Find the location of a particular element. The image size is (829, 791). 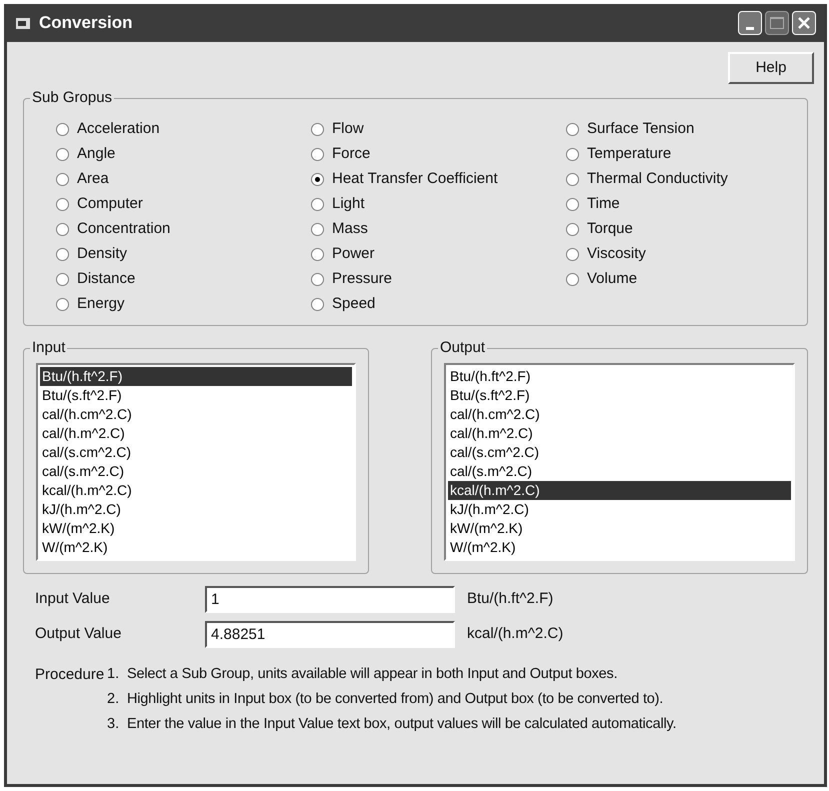

radio-label: Torque is located at coordinates (610, 229).